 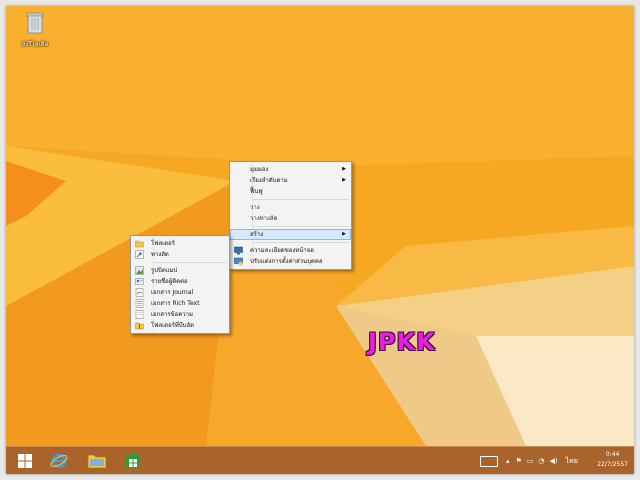 I want to click on taskbar: ▴ ⚑ ▭ ◔ ◀) ไทย 0:44 22/7/2557, so click(x=320, y=460).